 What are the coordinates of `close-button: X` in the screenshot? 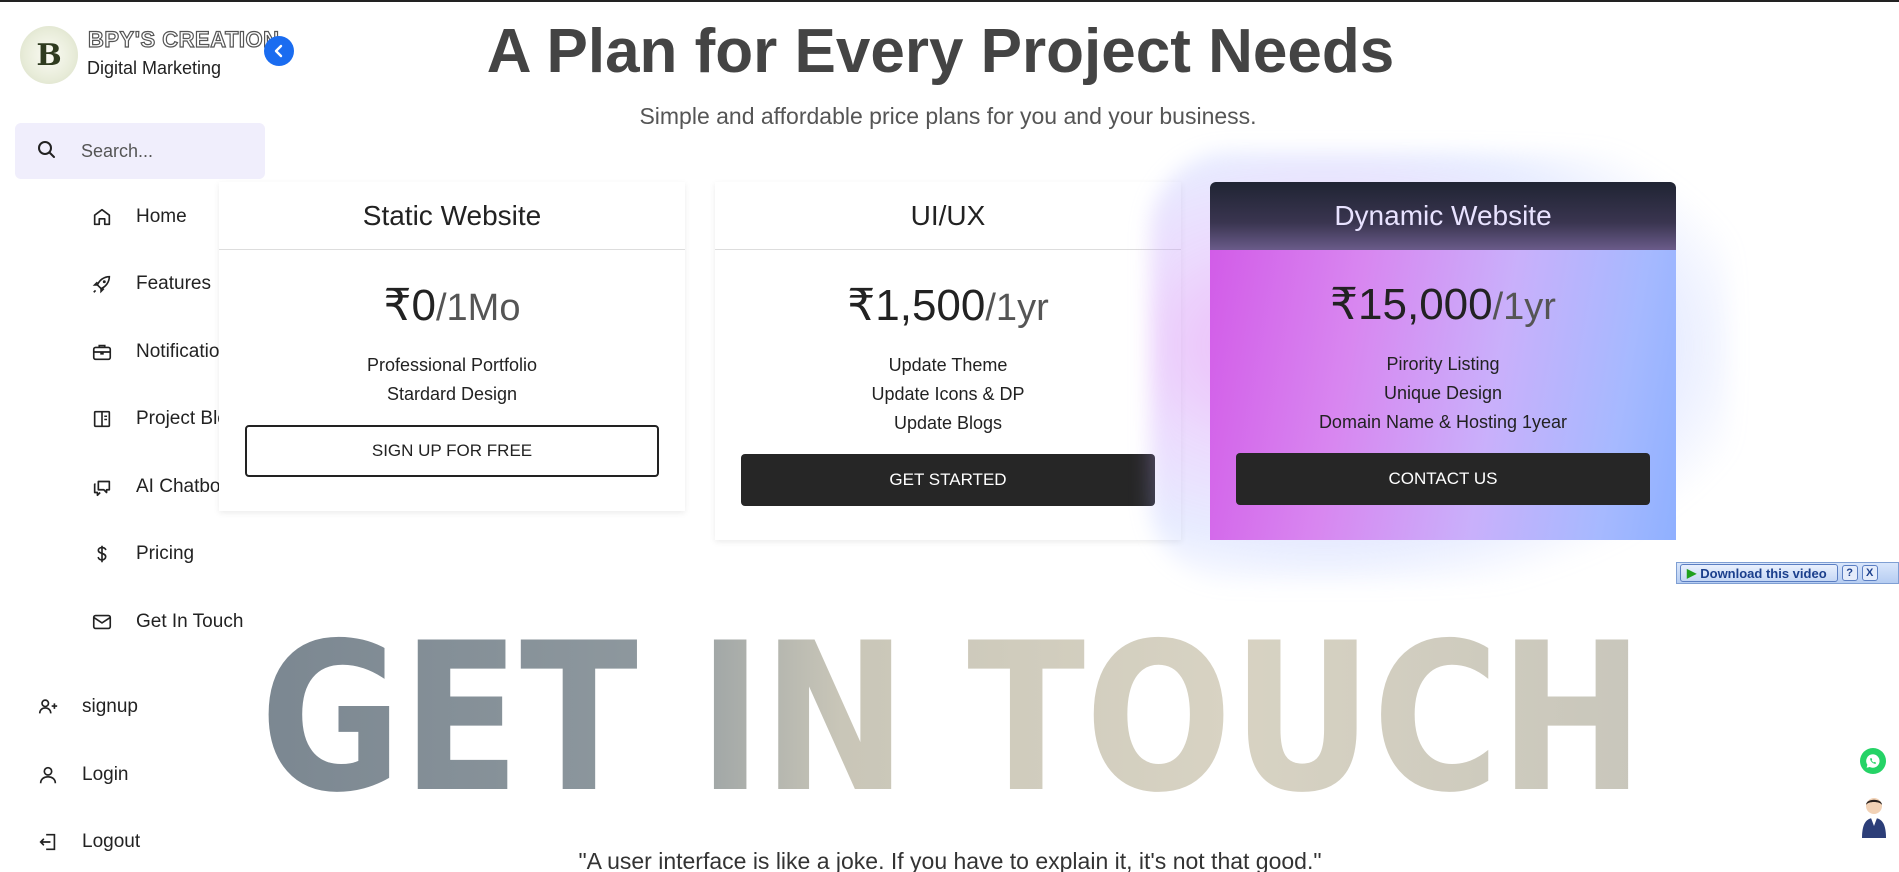 It's located at (1869, 573).